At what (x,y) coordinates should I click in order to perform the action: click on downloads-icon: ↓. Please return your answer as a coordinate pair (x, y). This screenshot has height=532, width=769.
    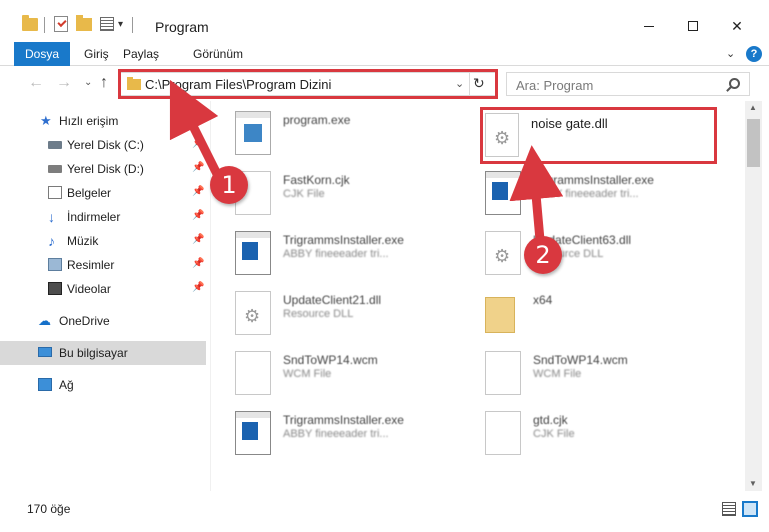
    Looking at the image, I should click on (51, 217).